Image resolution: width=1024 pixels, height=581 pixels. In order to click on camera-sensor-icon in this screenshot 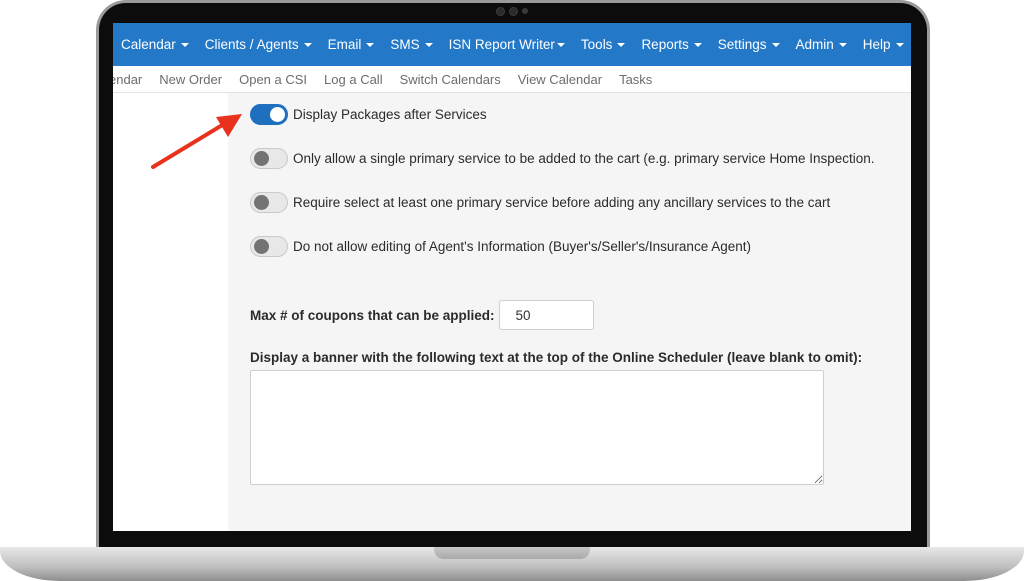, I will do `click(513, 11)`.